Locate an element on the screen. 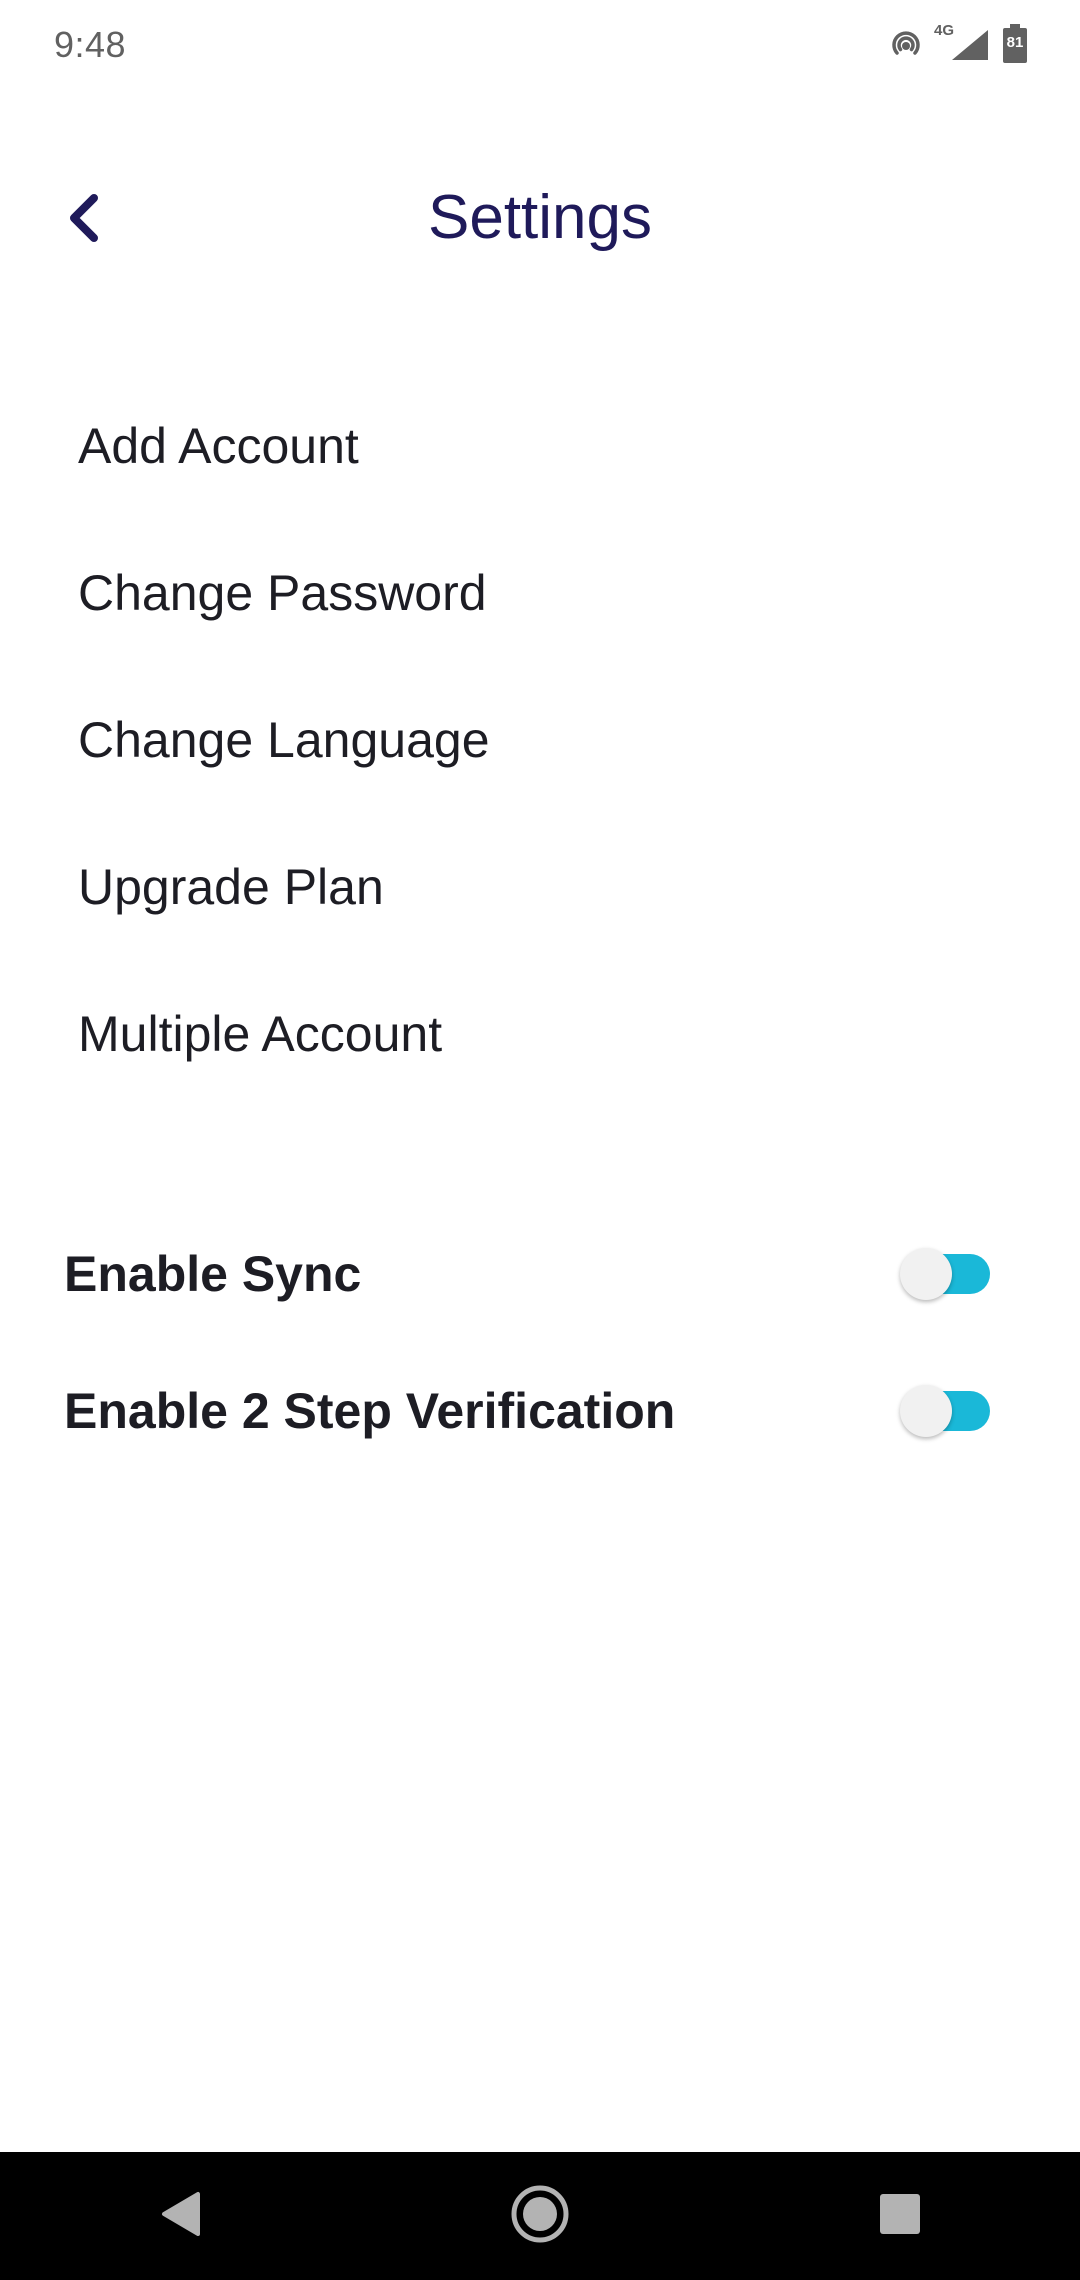  app-header: Settings is located at coordinates (540, 220).